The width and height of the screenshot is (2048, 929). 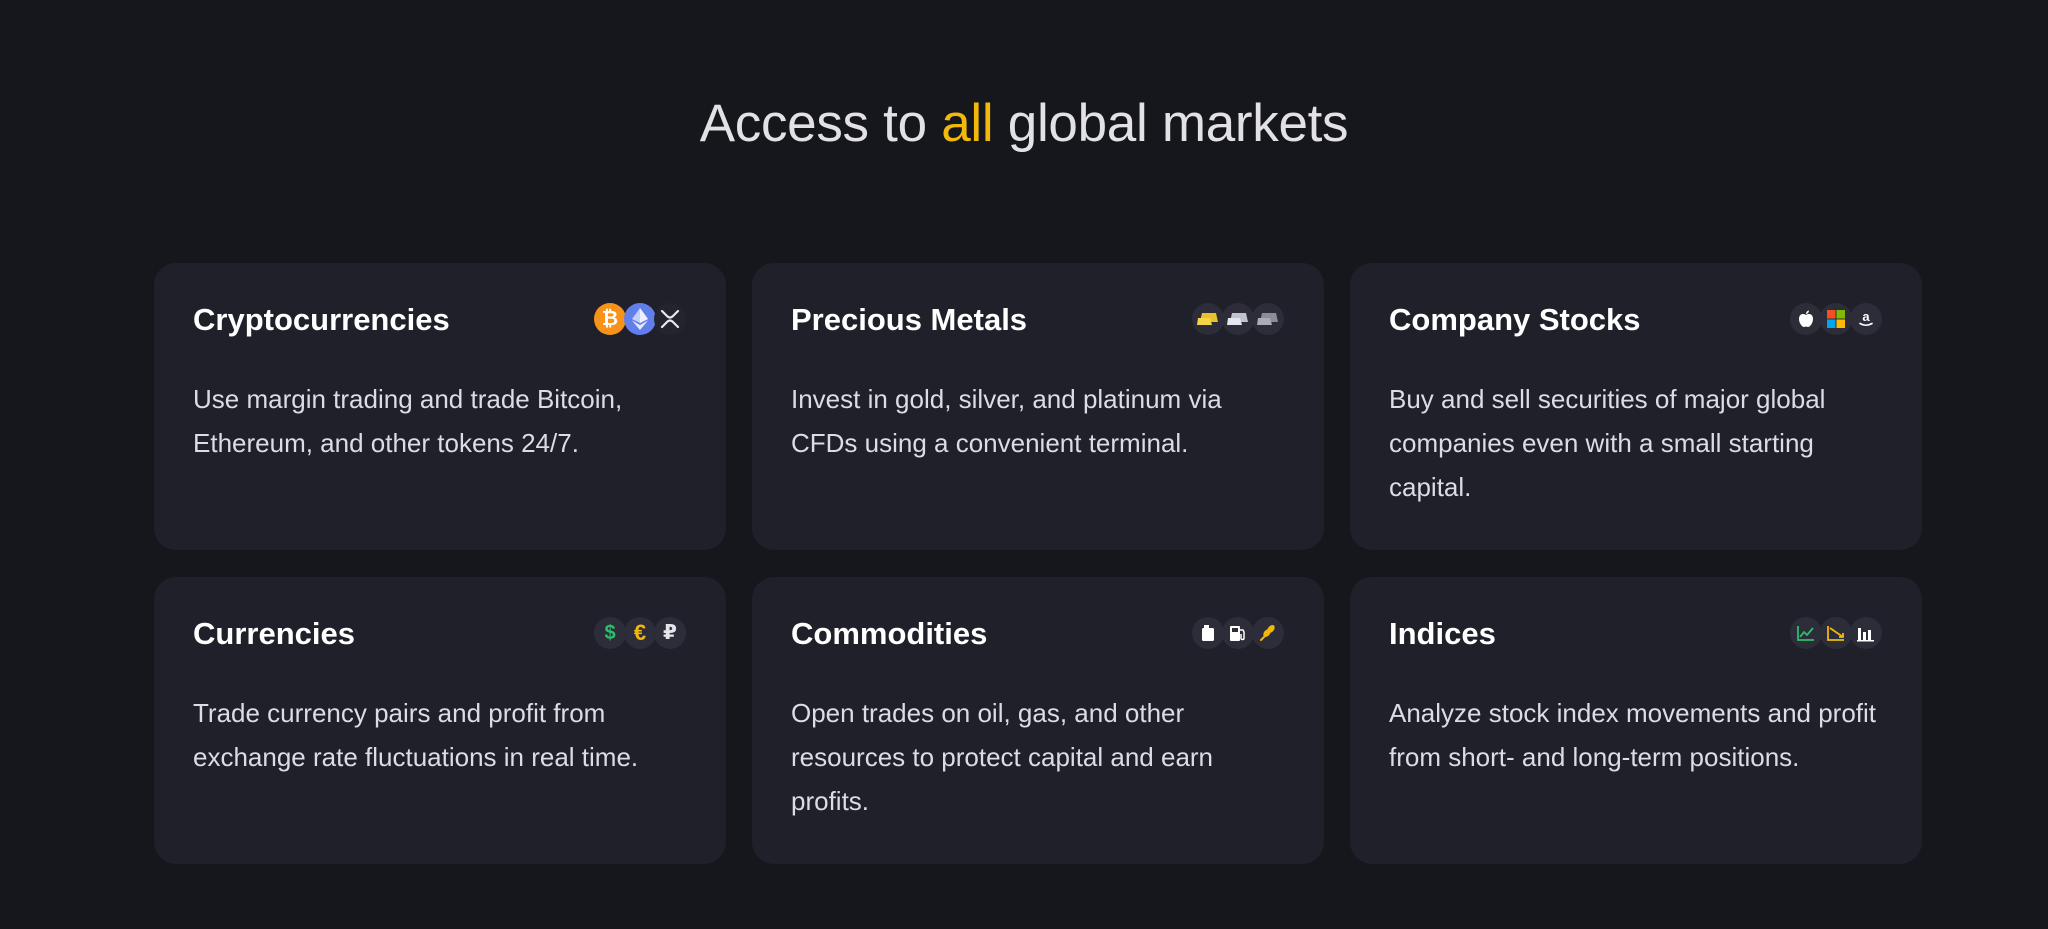 I want to click on heading-prefix: Access to, so click(x=820, y=123).